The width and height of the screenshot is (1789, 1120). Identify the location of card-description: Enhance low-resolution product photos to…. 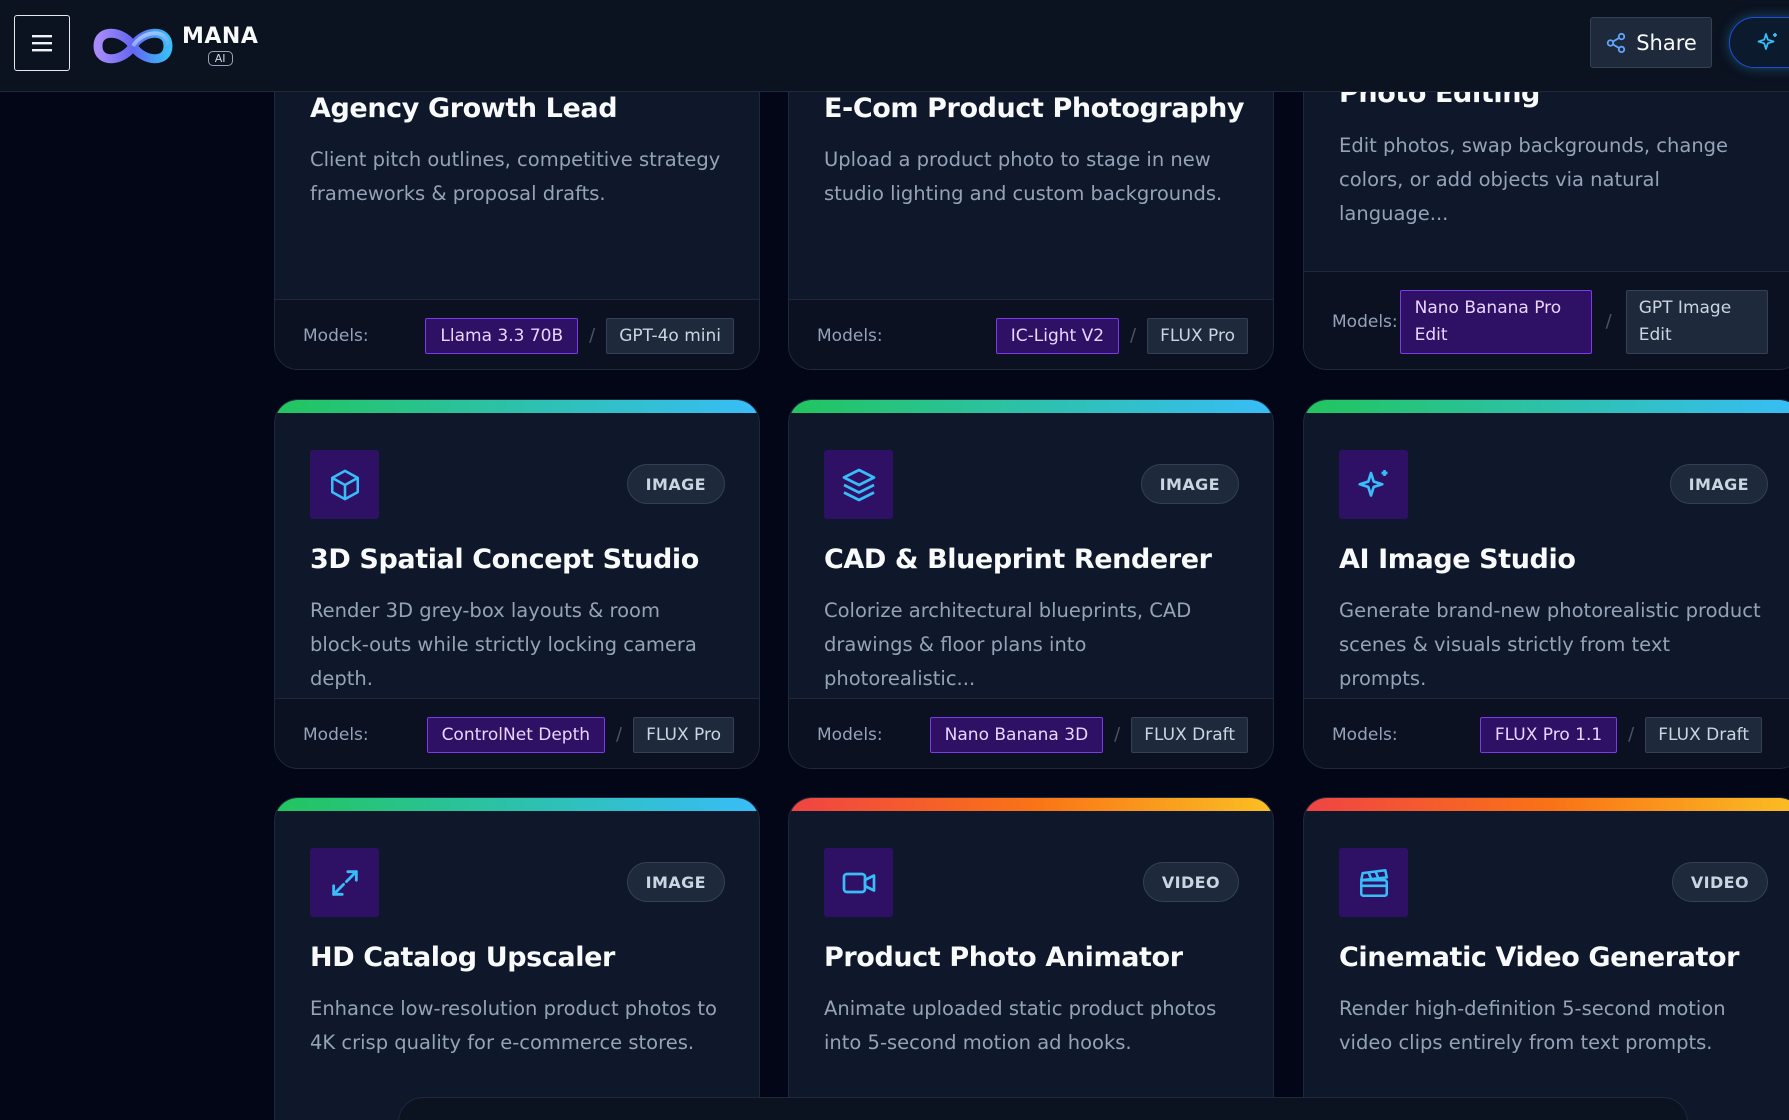
(513, 1025).